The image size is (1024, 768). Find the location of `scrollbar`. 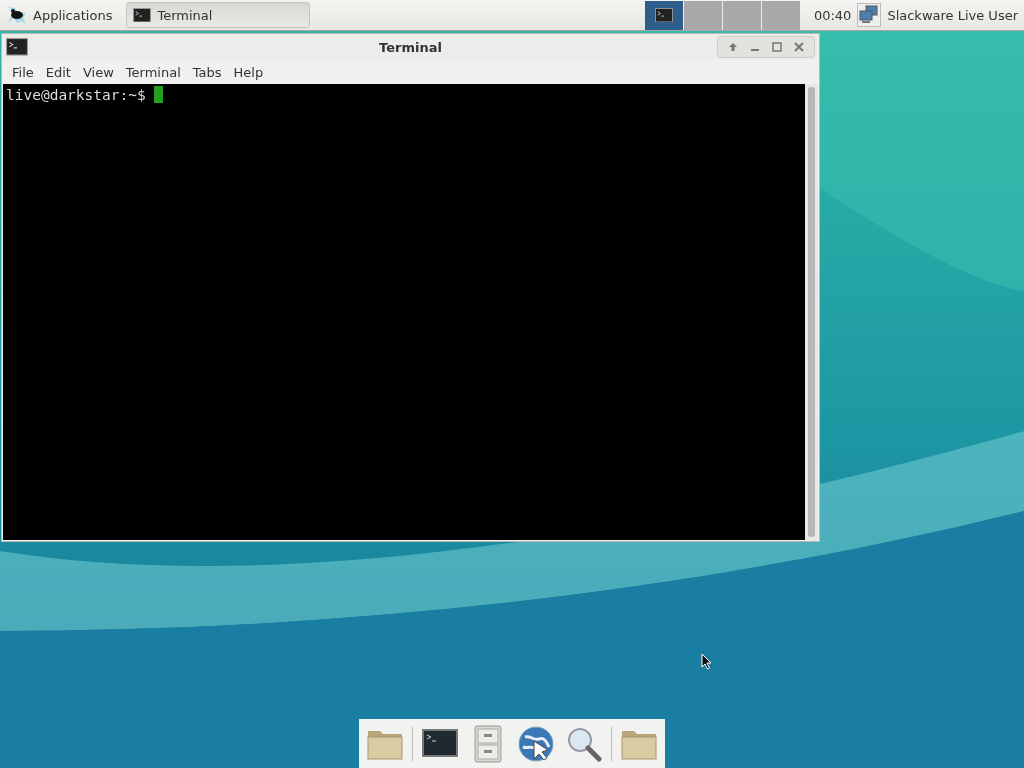

scrollbar is located at coordinates (811, 312).